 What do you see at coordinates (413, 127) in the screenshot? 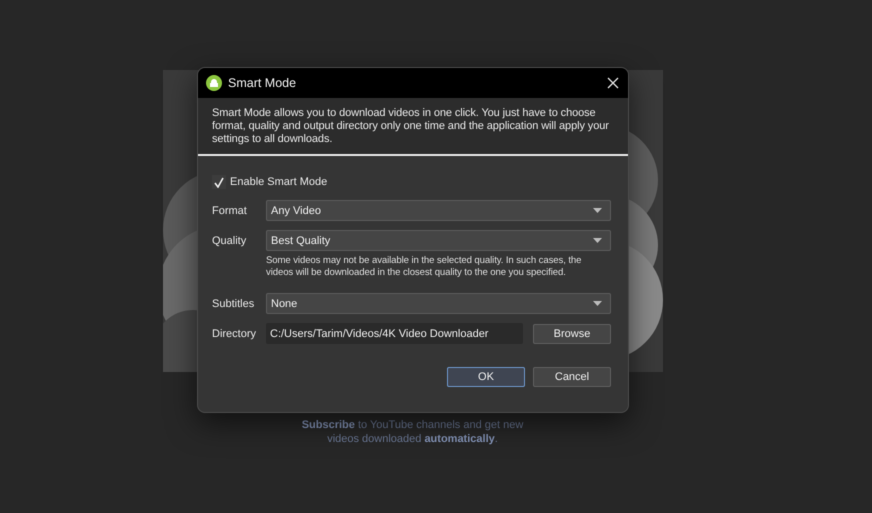
I see `description-text: Smart Mode allows you to download videos in one click. You just have to choose format, quality and output directory only one time and the application will apply your settings to all downloads.` at bounding box center [413, 127].